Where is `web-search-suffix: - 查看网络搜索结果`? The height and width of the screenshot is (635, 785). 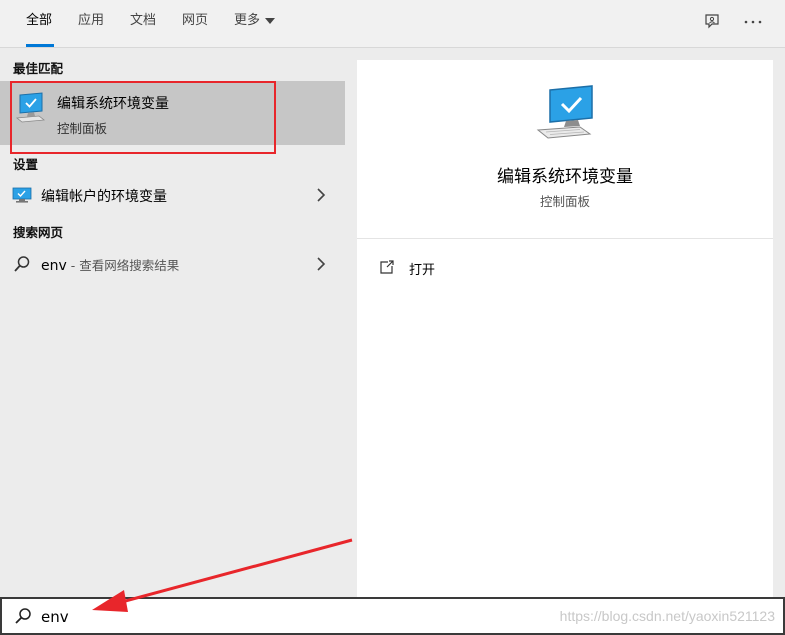 web-search-suffix: - 查看网络搜索结果 is located at coordinates (123, 265).